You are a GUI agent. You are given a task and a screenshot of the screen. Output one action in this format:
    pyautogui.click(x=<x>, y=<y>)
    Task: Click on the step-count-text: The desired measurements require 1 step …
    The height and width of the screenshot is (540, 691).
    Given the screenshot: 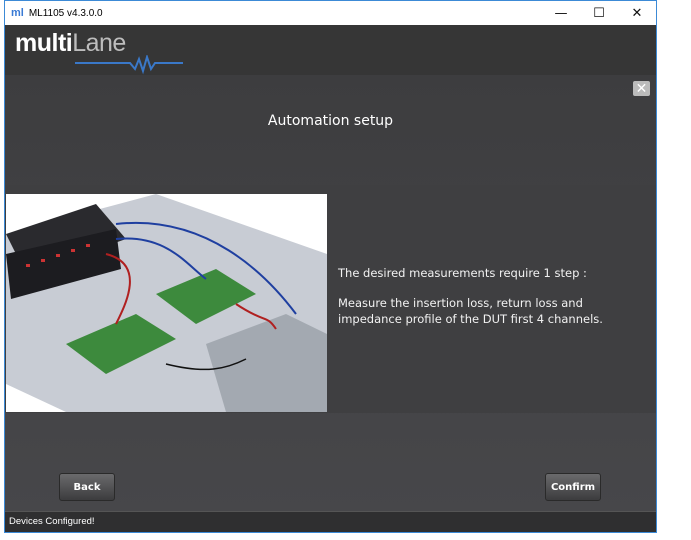 What is the action you would take?
    pyautogui.click(x=462, y=273)
    